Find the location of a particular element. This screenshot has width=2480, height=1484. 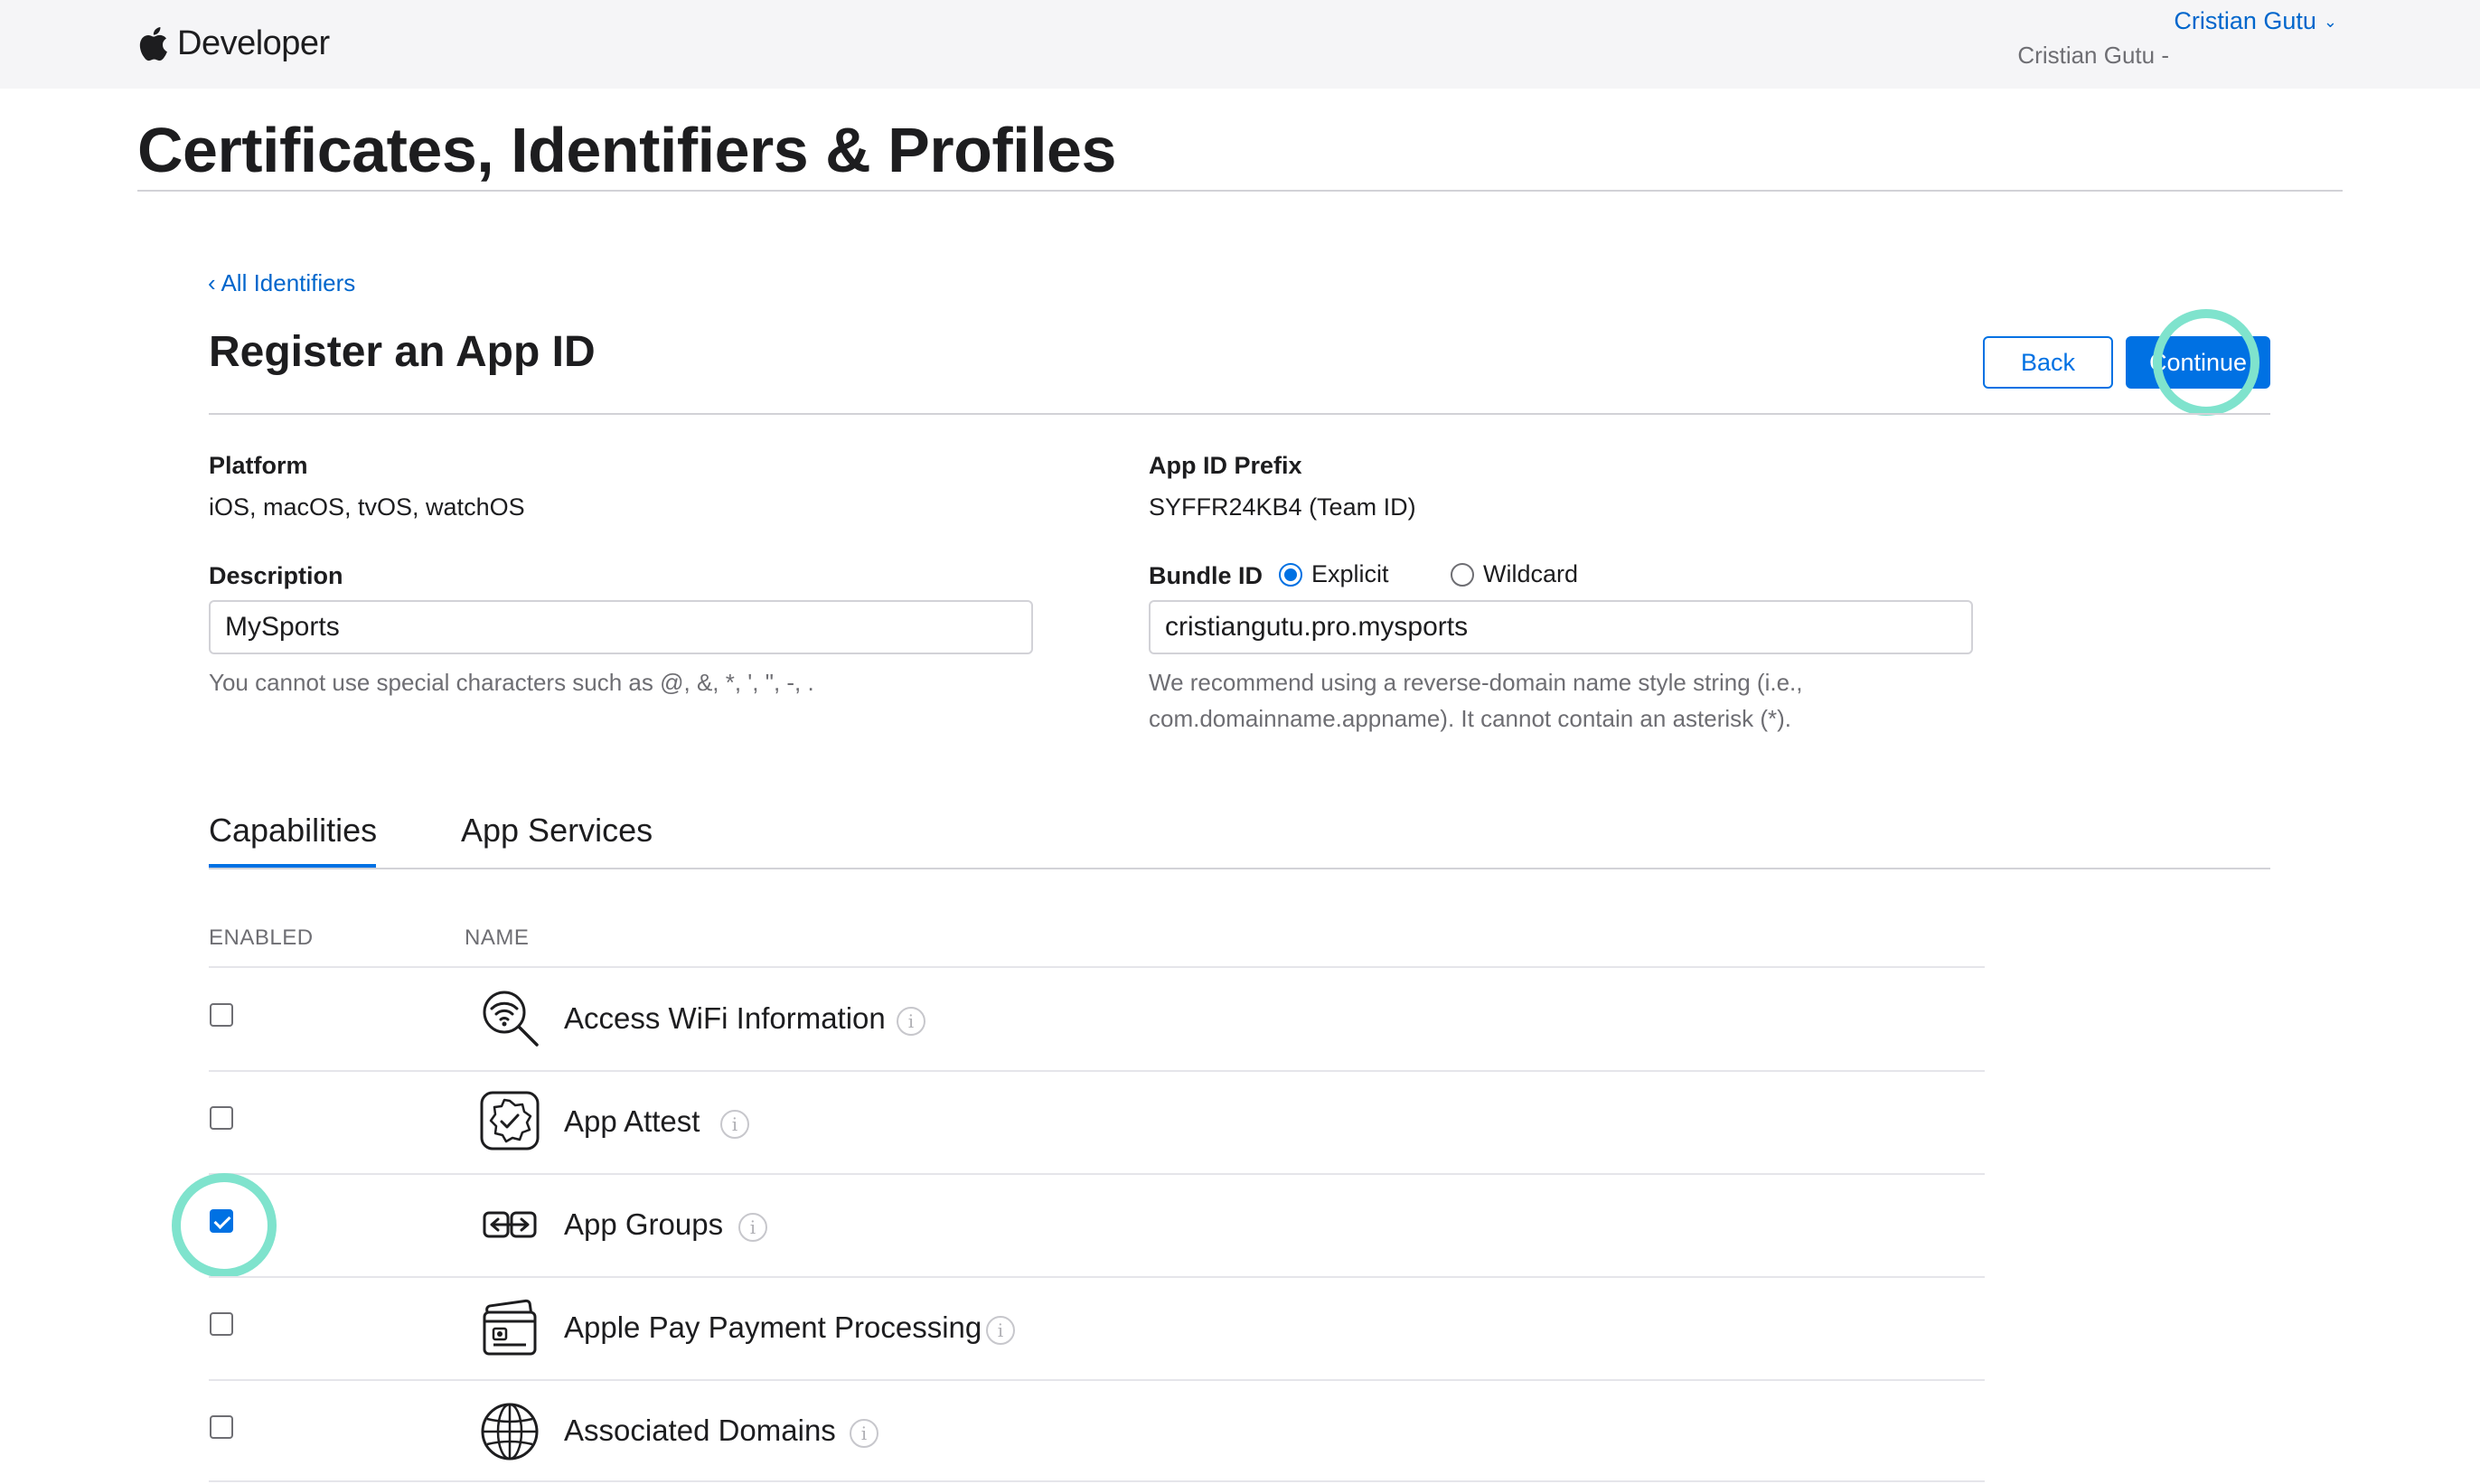

explicit-label: Explicit is located at coordinates (1350, 573).